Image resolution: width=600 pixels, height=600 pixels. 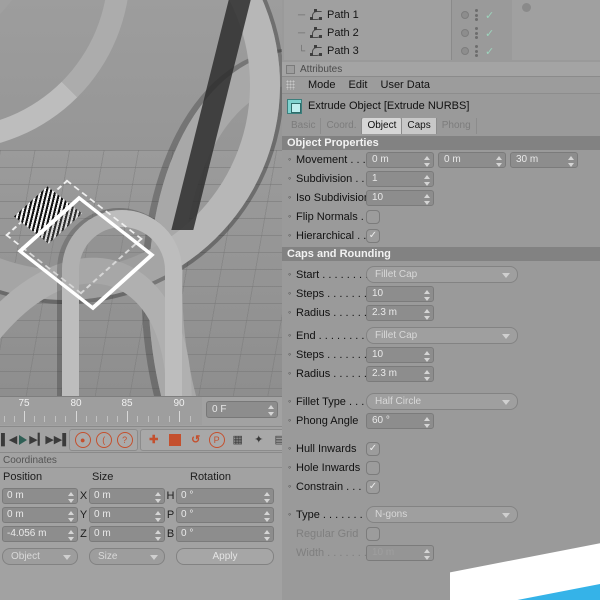 I want to click on movement-x-field: 0 m, so click(x=400, y=159).